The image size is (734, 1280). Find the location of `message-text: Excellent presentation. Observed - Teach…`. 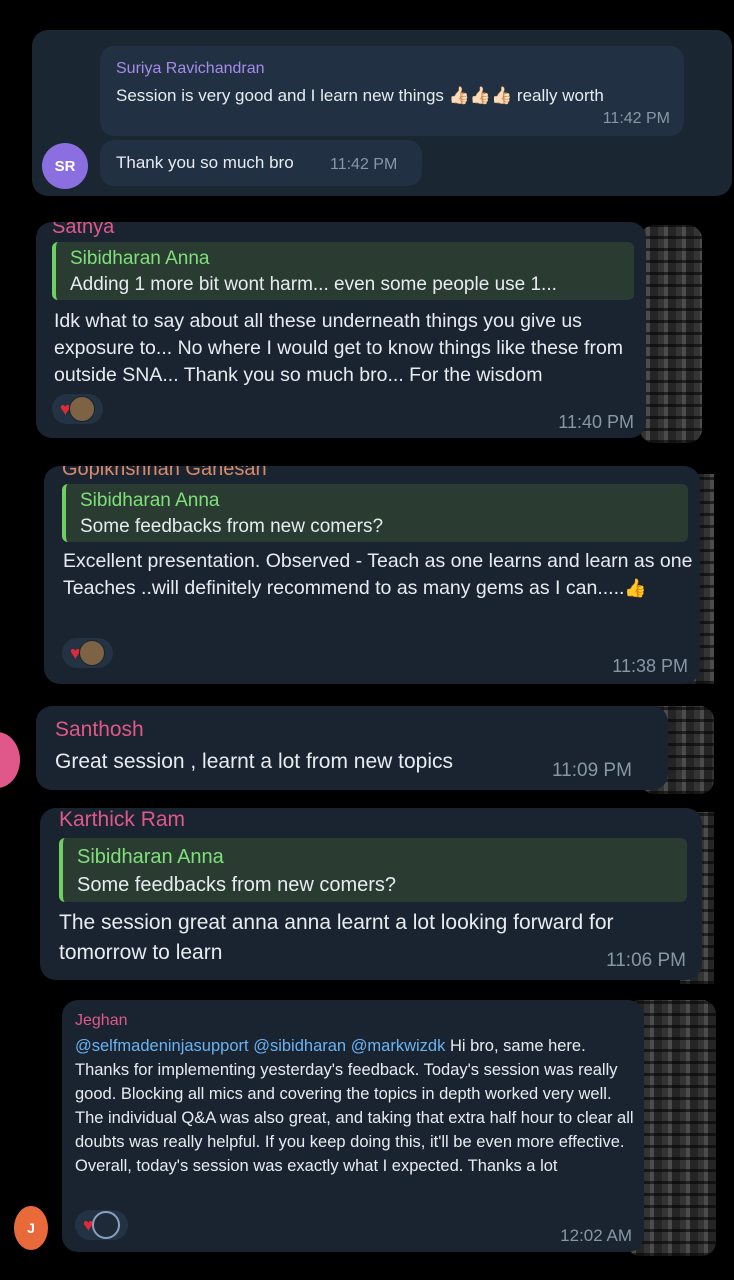

message-text: Excellent presentation. Observed - Teach… is located at coordinates (378, 575).